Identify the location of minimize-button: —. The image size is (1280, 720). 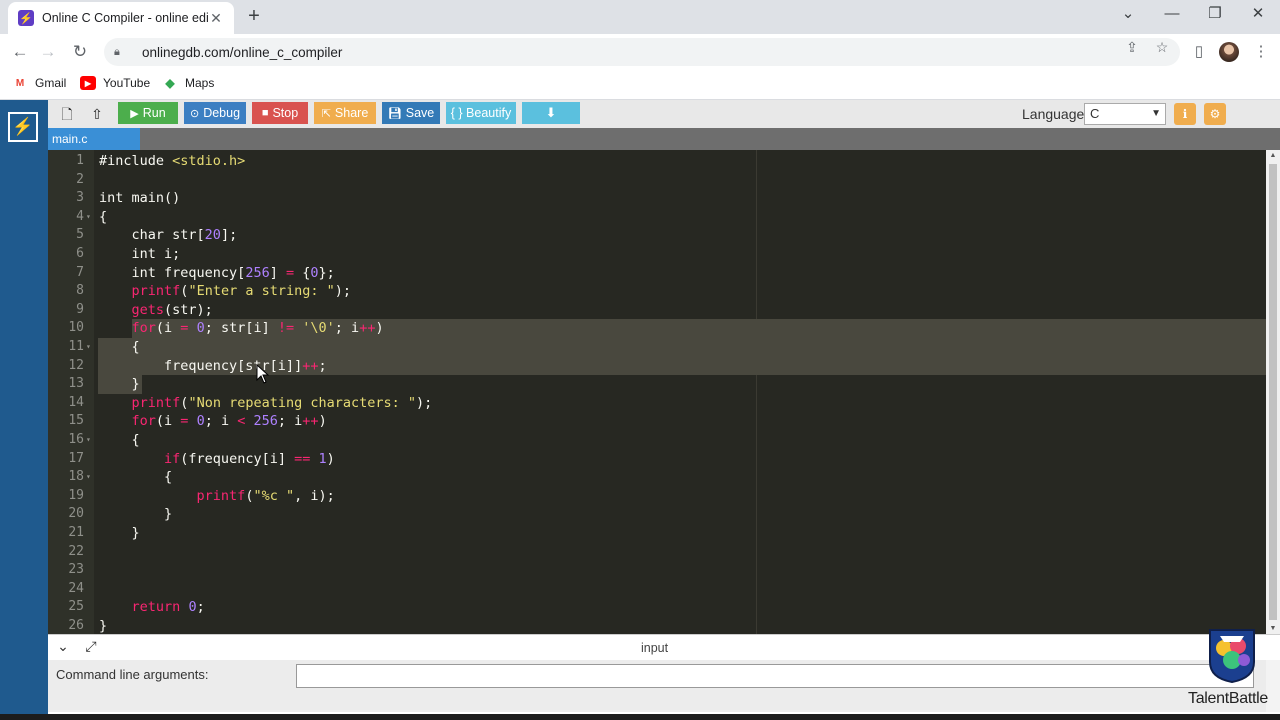
(1172, 14).